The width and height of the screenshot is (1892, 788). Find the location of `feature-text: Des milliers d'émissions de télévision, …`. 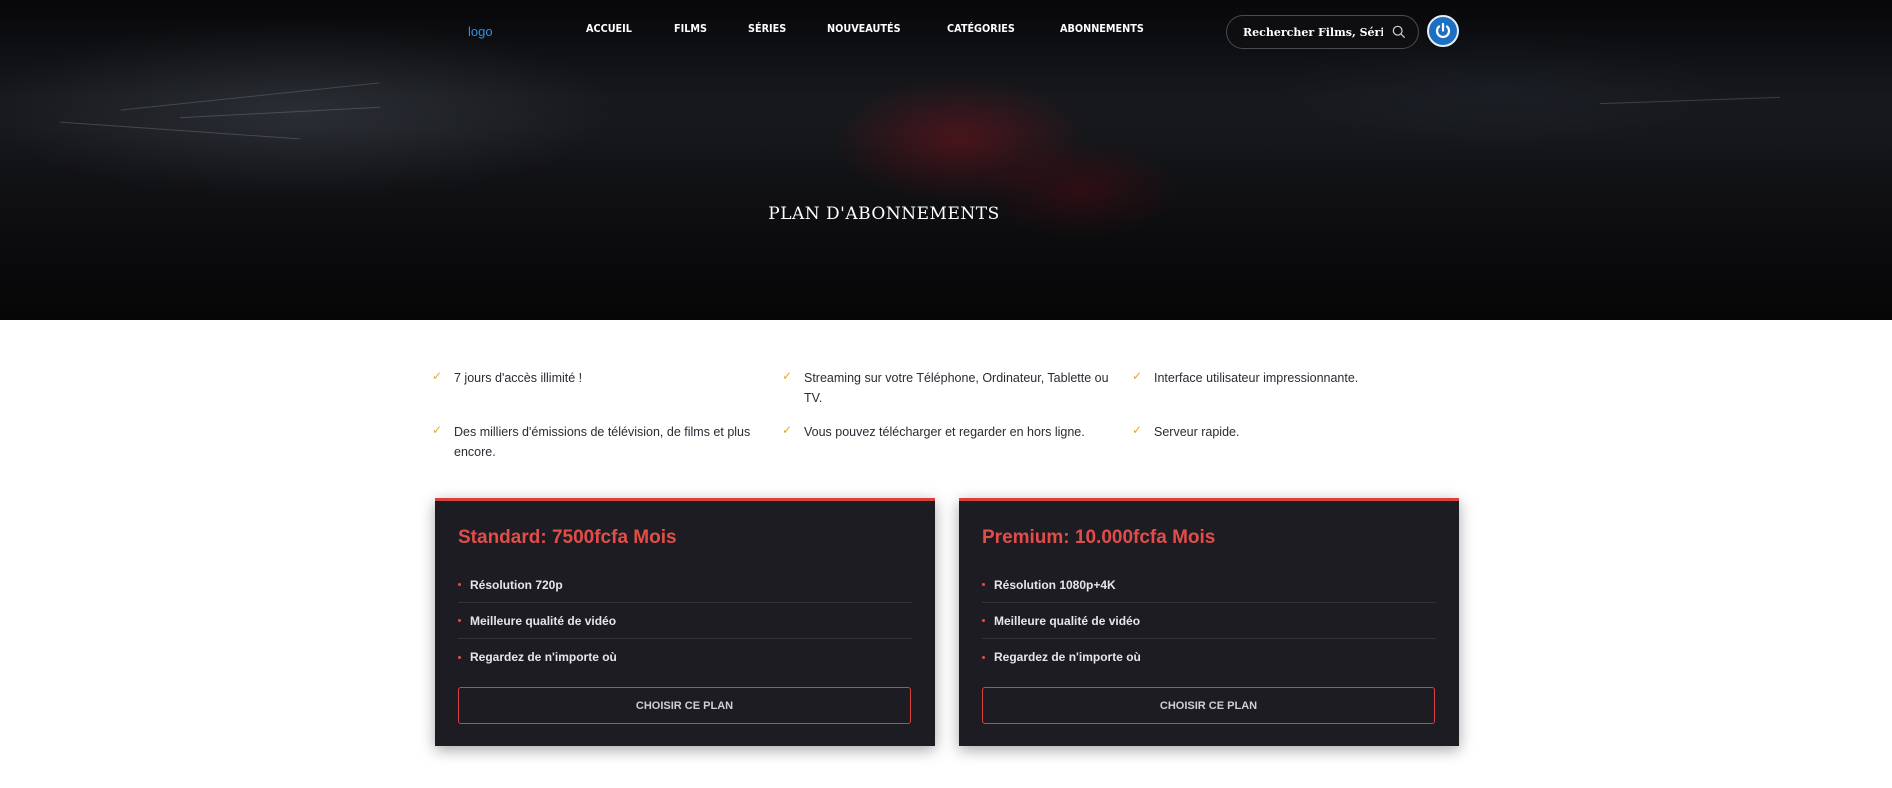

feature-text: Des milliers d'émissions de télévision, … is located at coordinates (602, 442).